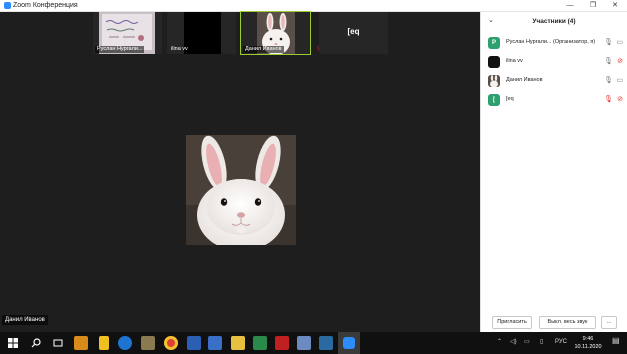 This screenshot has height=354, width=627. What do you see at coordinates (81, 343) in the screenshot?
I see `store-icon` at bounding box center [81, 343].